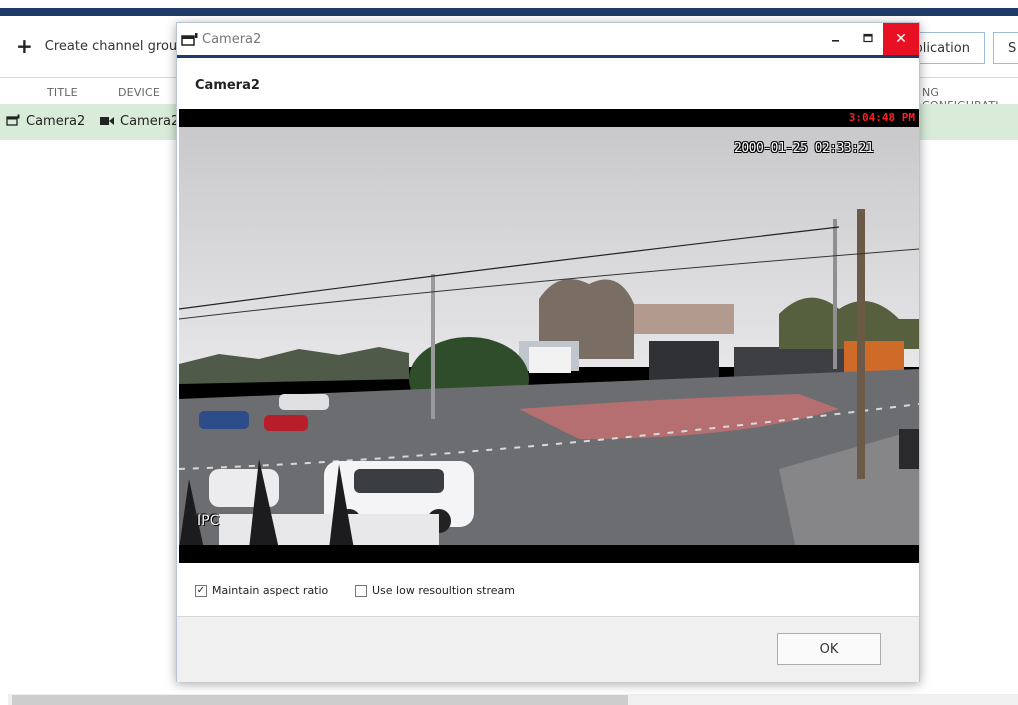 Image resolution: width=1018 pixels, height=705 pixels. I want to click on row-title: Camera2, so click(56, 121).